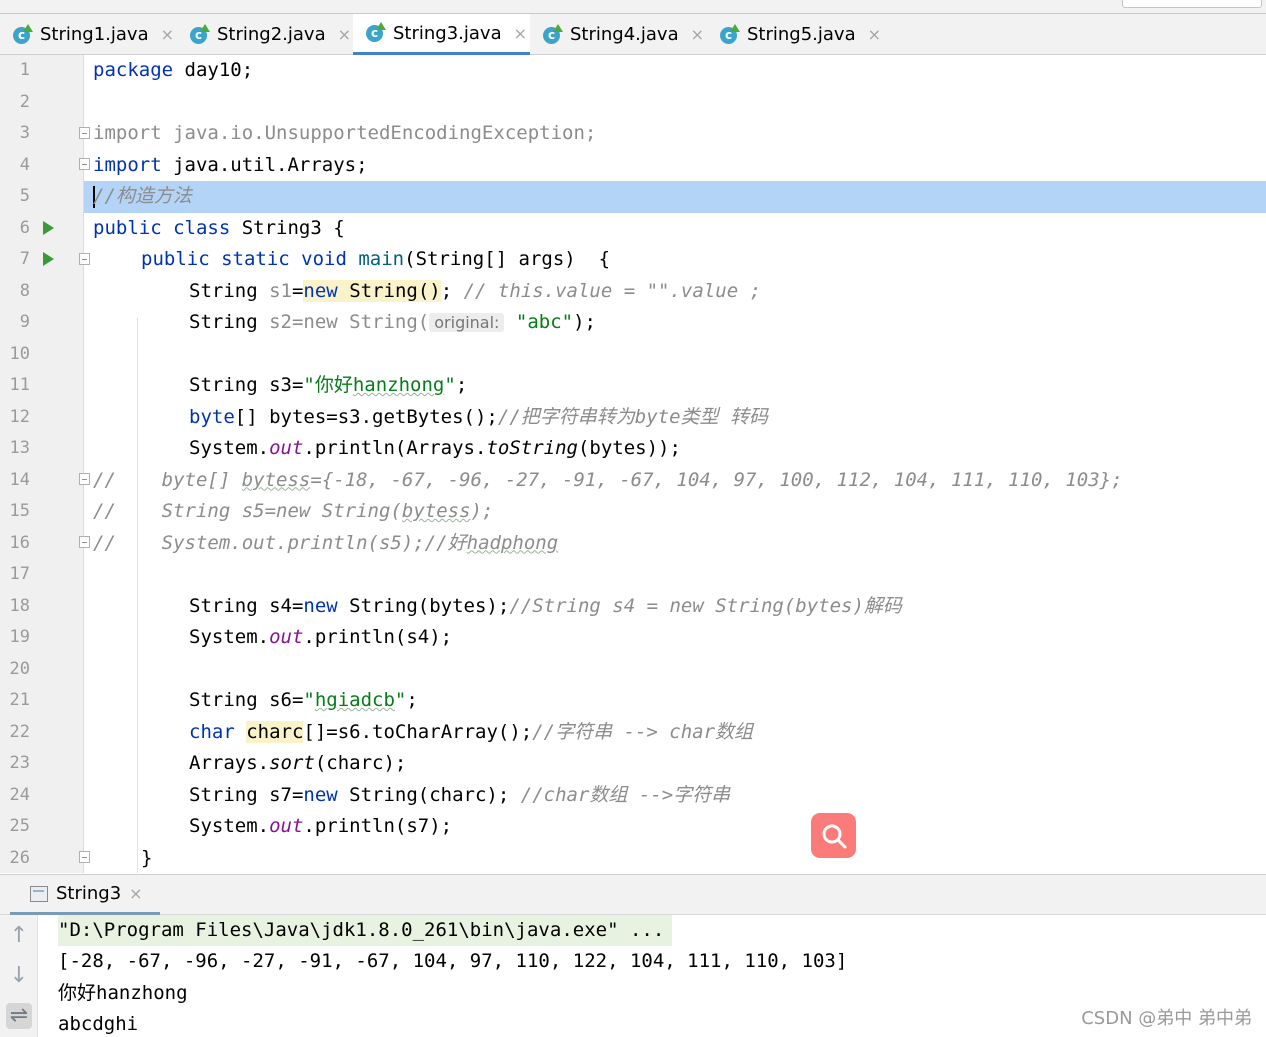  Describe the element at coordinates (24, 133) in the screenshot. I see `line-number: 3` at that location.